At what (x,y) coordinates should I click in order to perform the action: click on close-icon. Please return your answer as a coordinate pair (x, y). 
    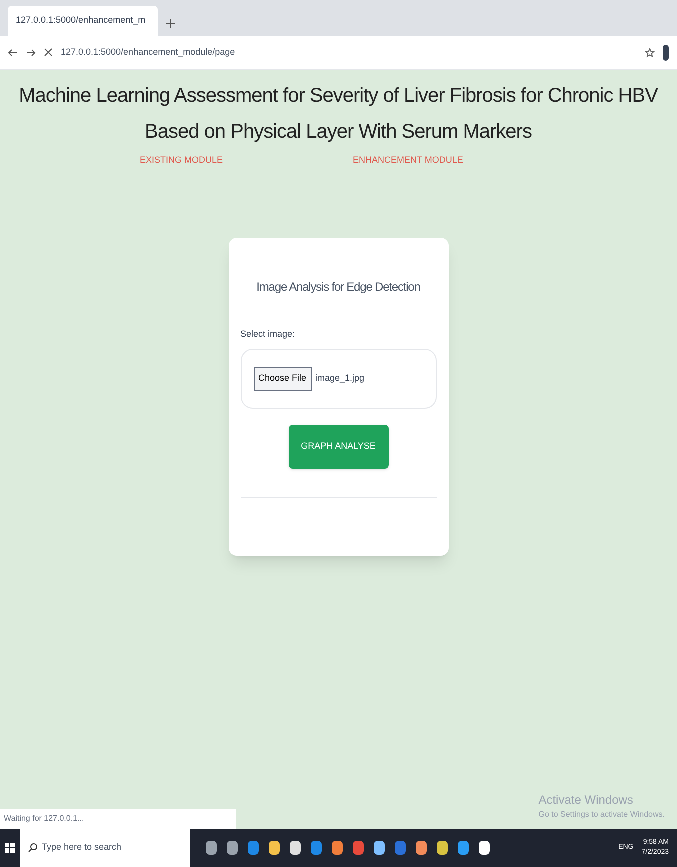
    Looking at the image, I should click on (48, 52).